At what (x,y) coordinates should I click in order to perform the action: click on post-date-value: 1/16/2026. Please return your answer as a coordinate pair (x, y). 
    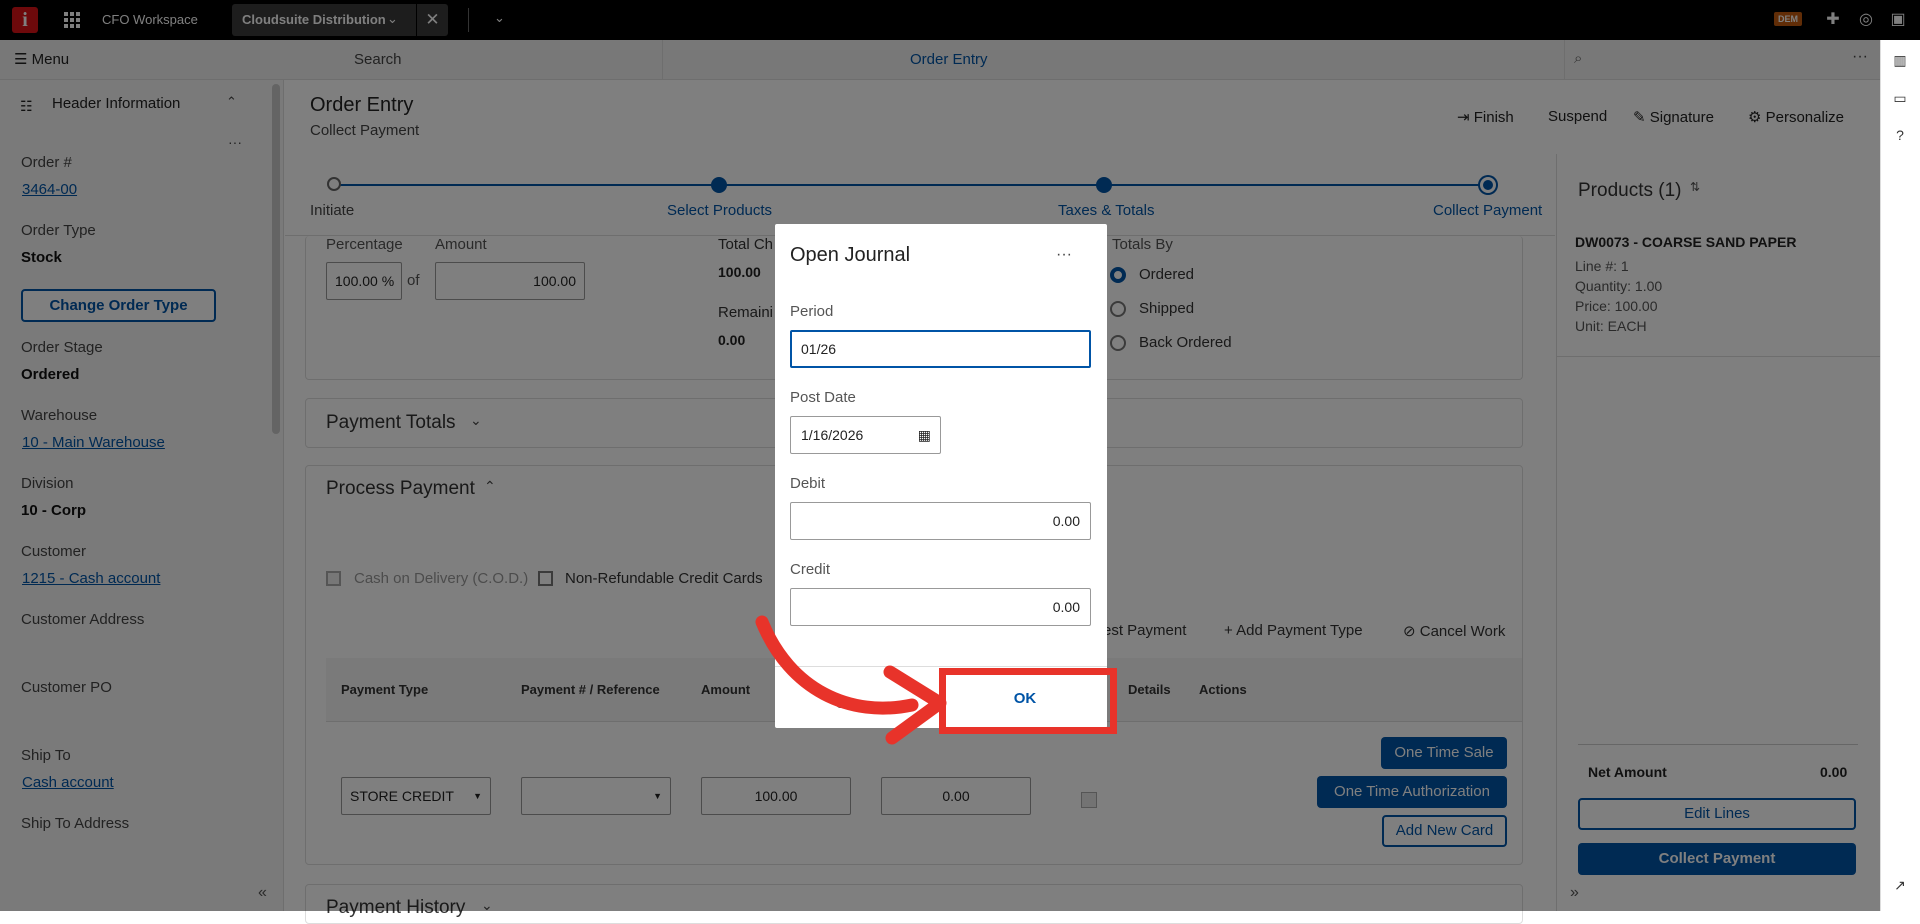
    Looking at the image, I should click on (832, 435).